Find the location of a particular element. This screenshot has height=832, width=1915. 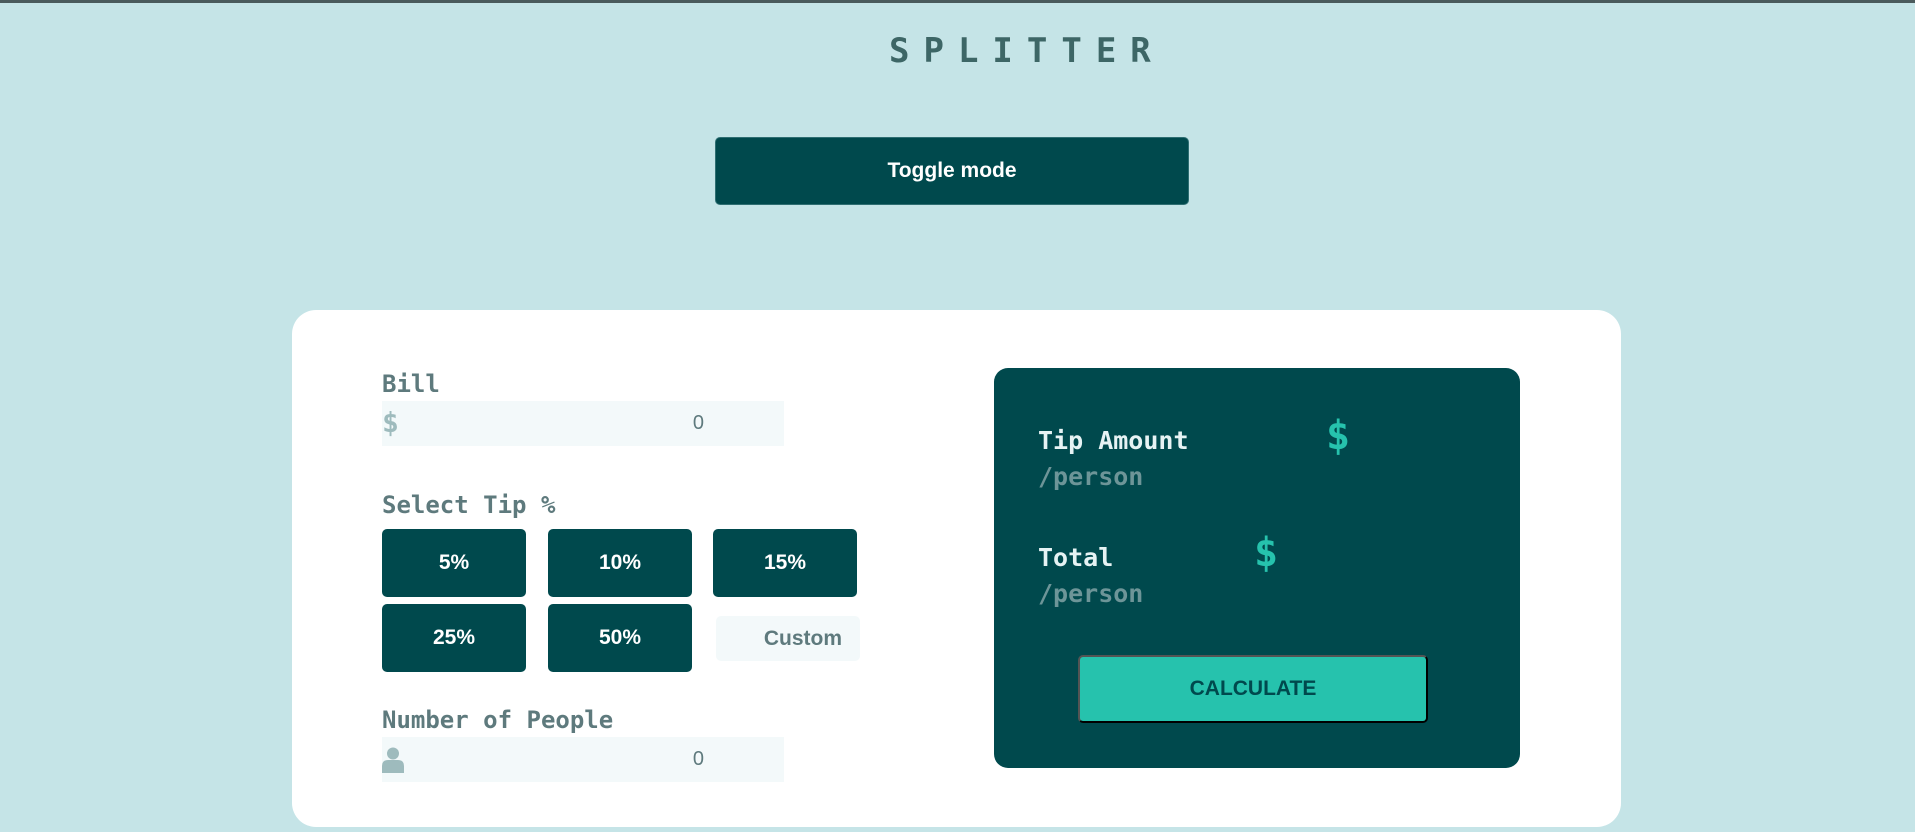

people-label: Number of People is located at coordinates (498, 720).